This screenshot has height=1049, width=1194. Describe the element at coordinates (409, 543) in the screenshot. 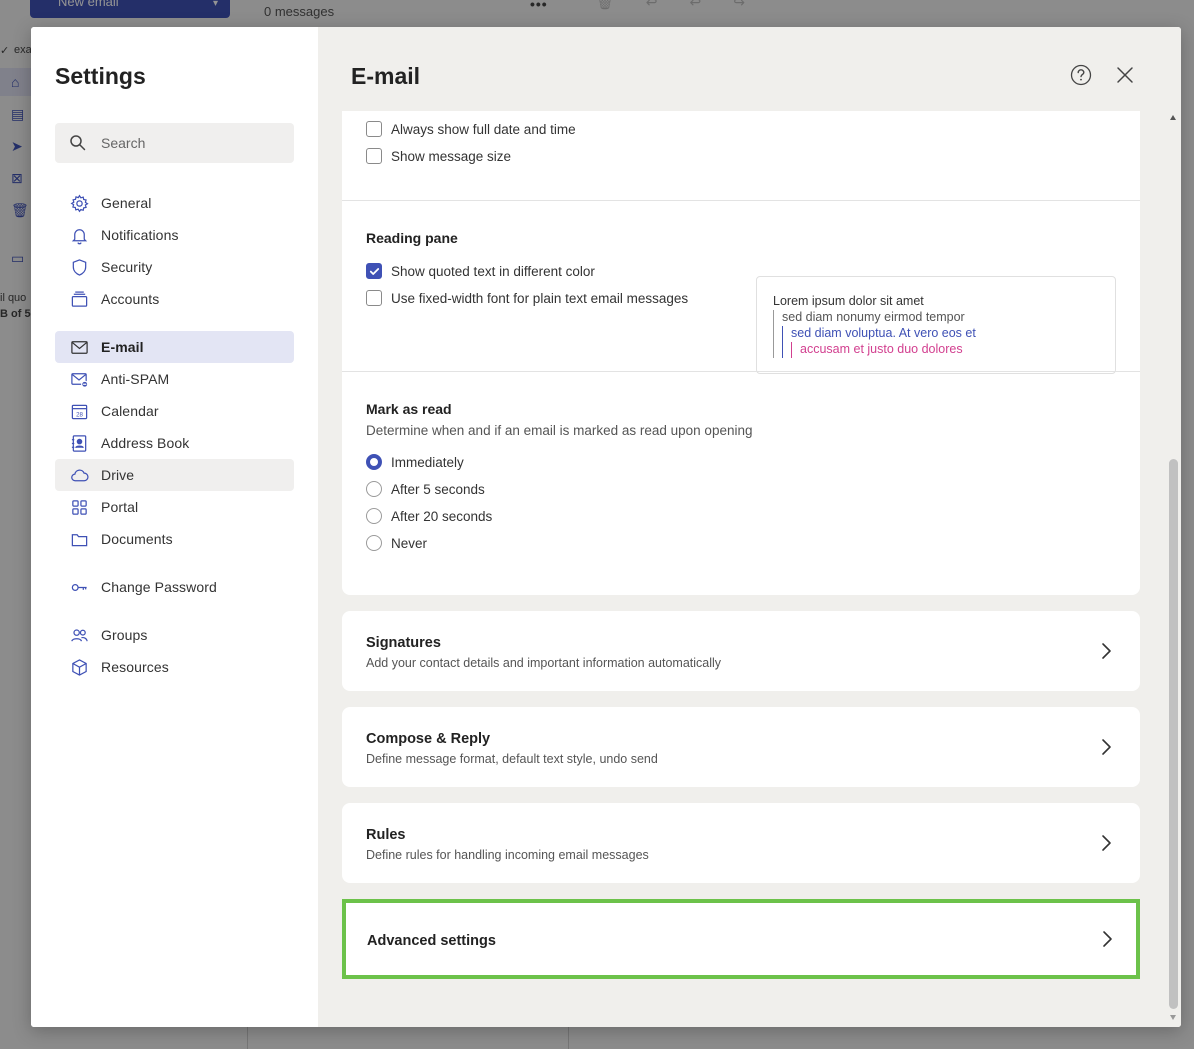

I see `option-label: Never` at that location.